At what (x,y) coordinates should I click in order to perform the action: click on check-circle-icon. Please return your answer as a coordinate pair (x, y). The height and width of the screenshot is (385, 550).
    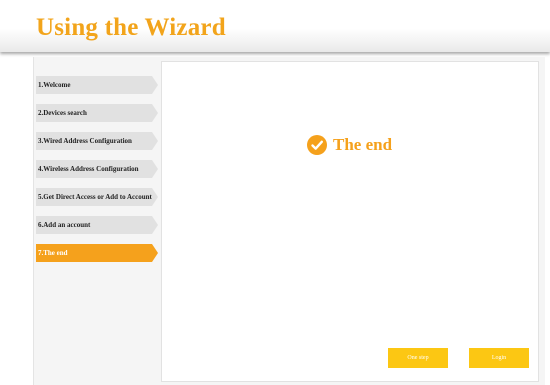
    Looking at the image, I should click on (317, 145).